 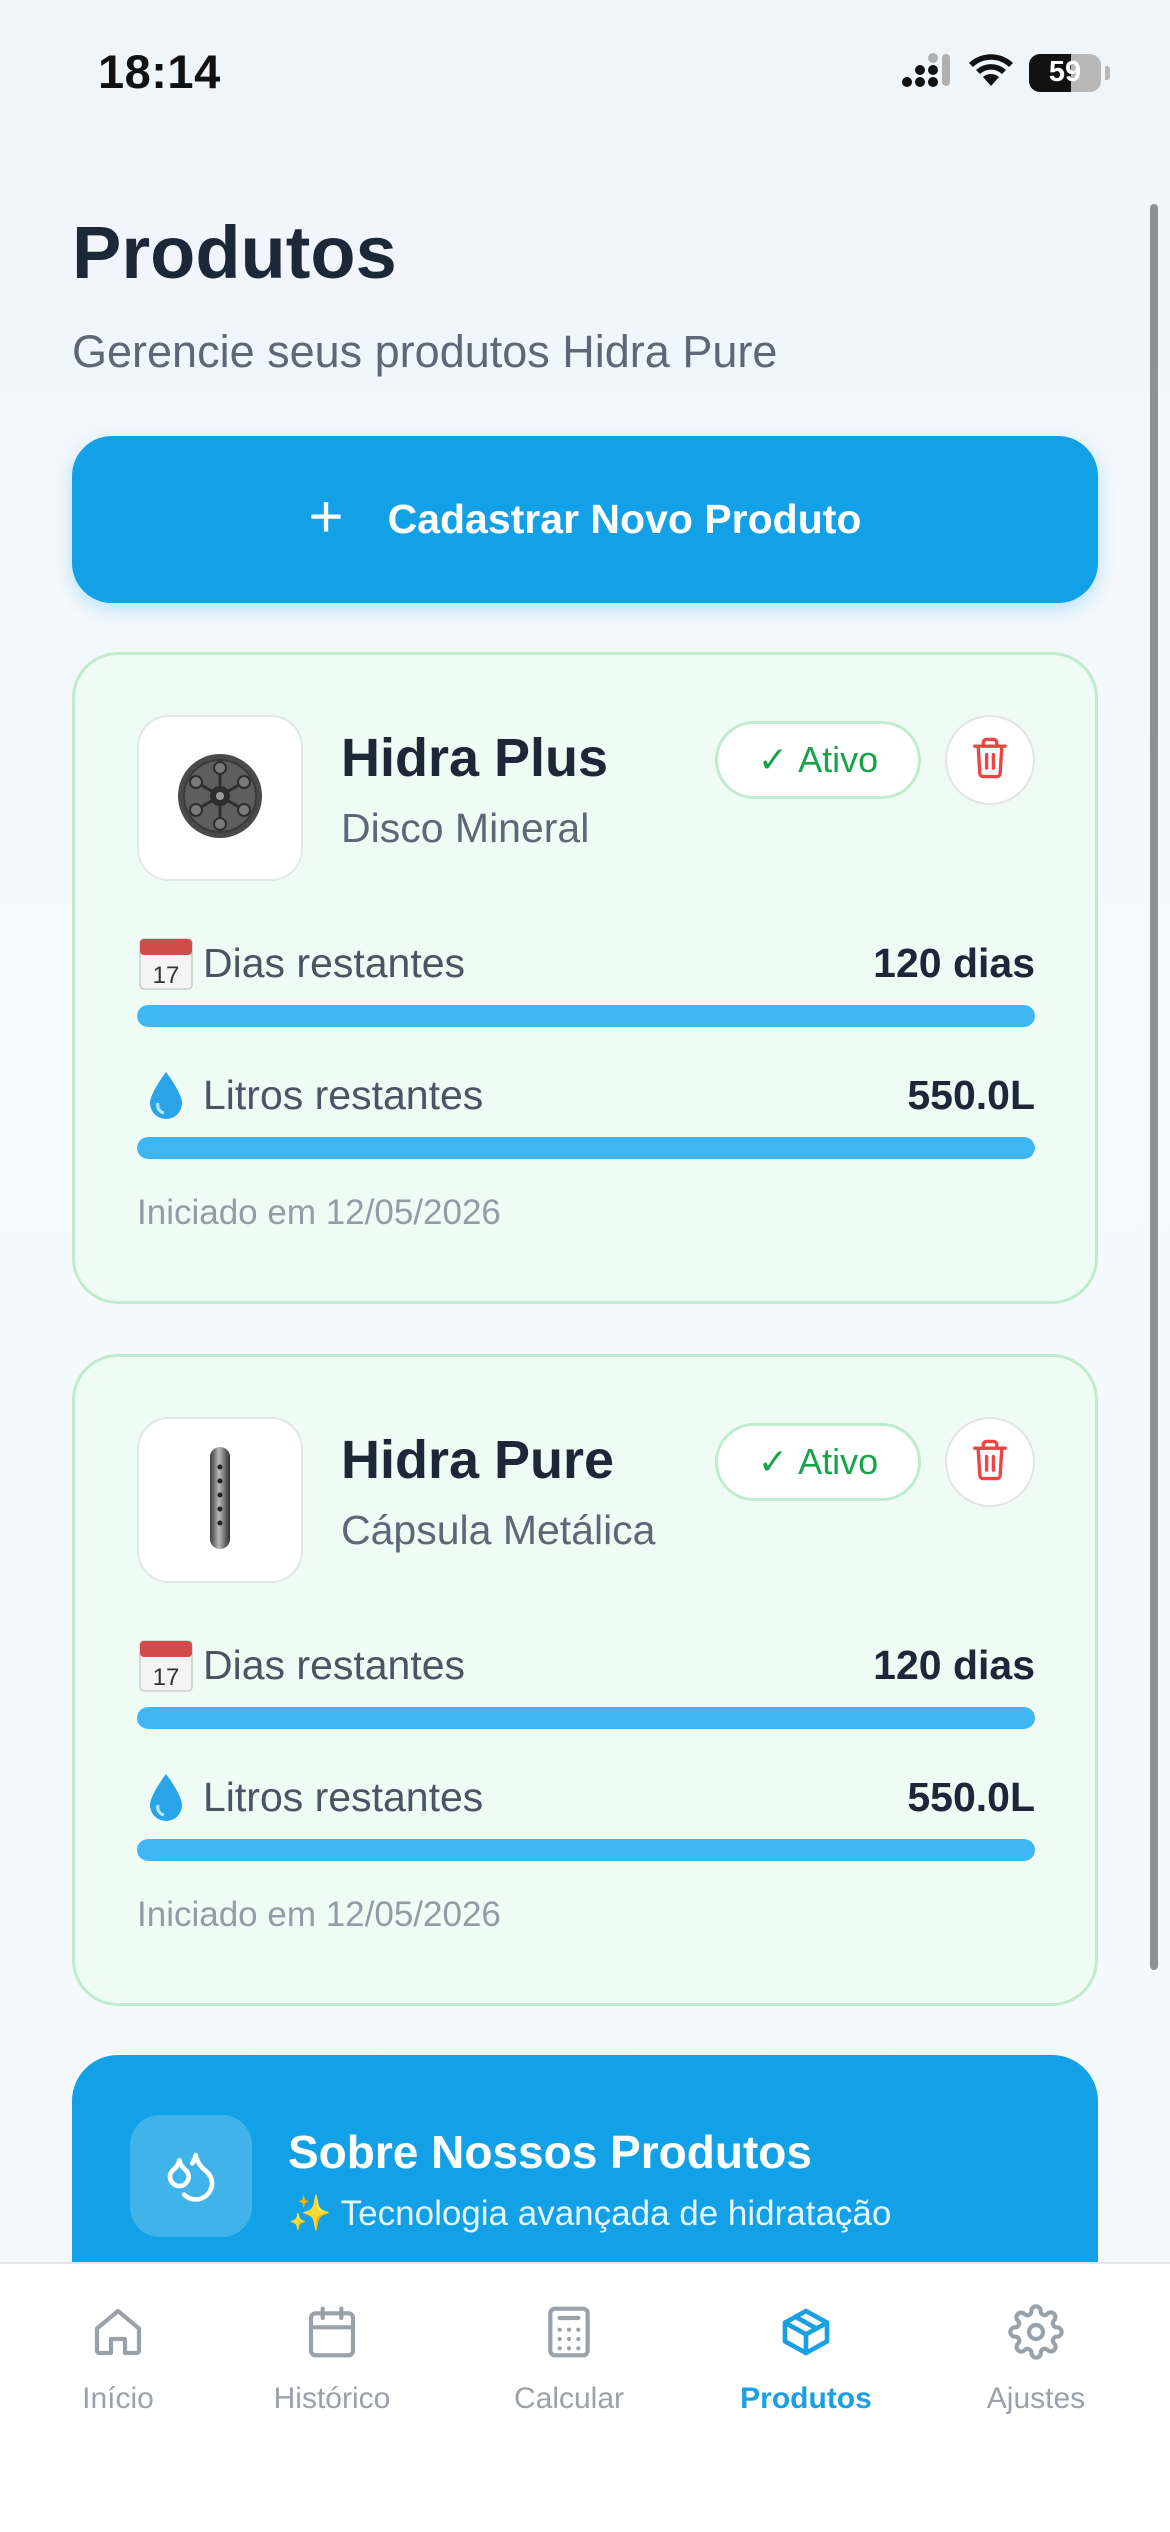 I want to click on box-icon, so click(x=806, y=2332).